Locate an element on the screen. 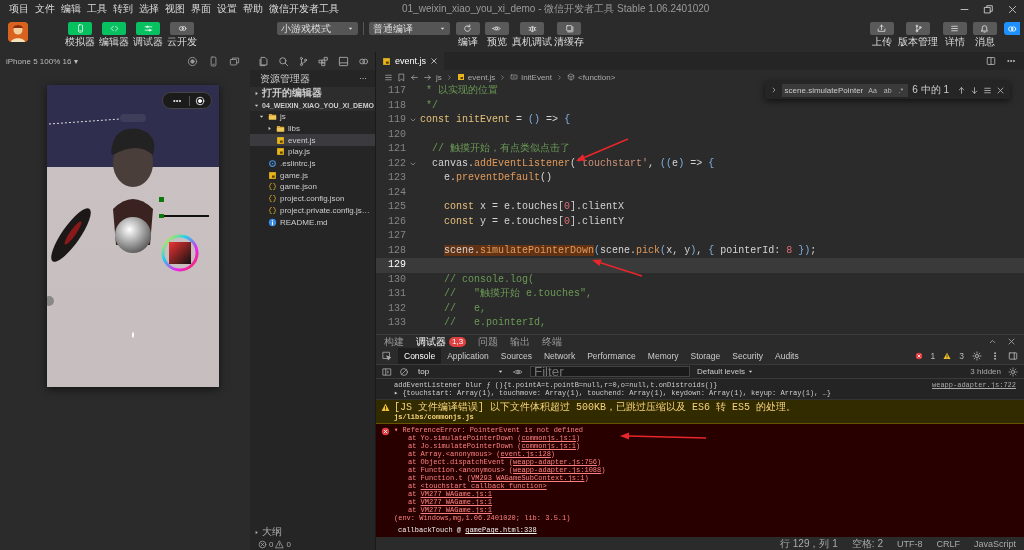  devtools-tab: Sources is located at coordinates (516, 356).